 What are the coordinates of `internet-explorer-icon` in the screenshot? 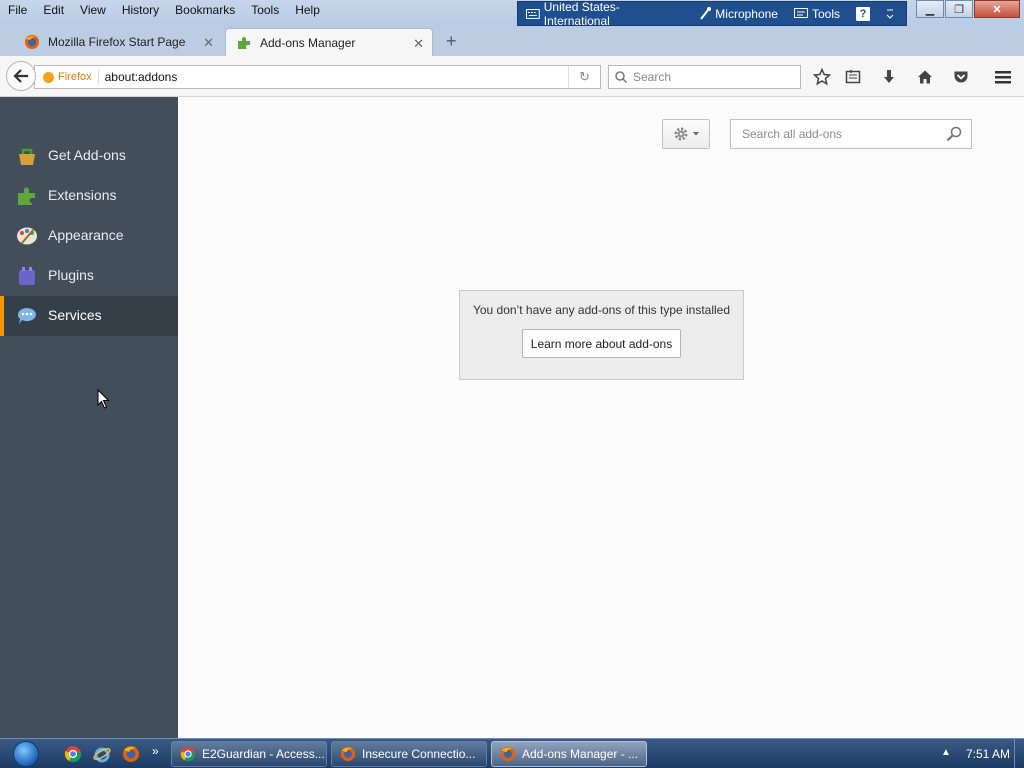 It's located at (102, 754).